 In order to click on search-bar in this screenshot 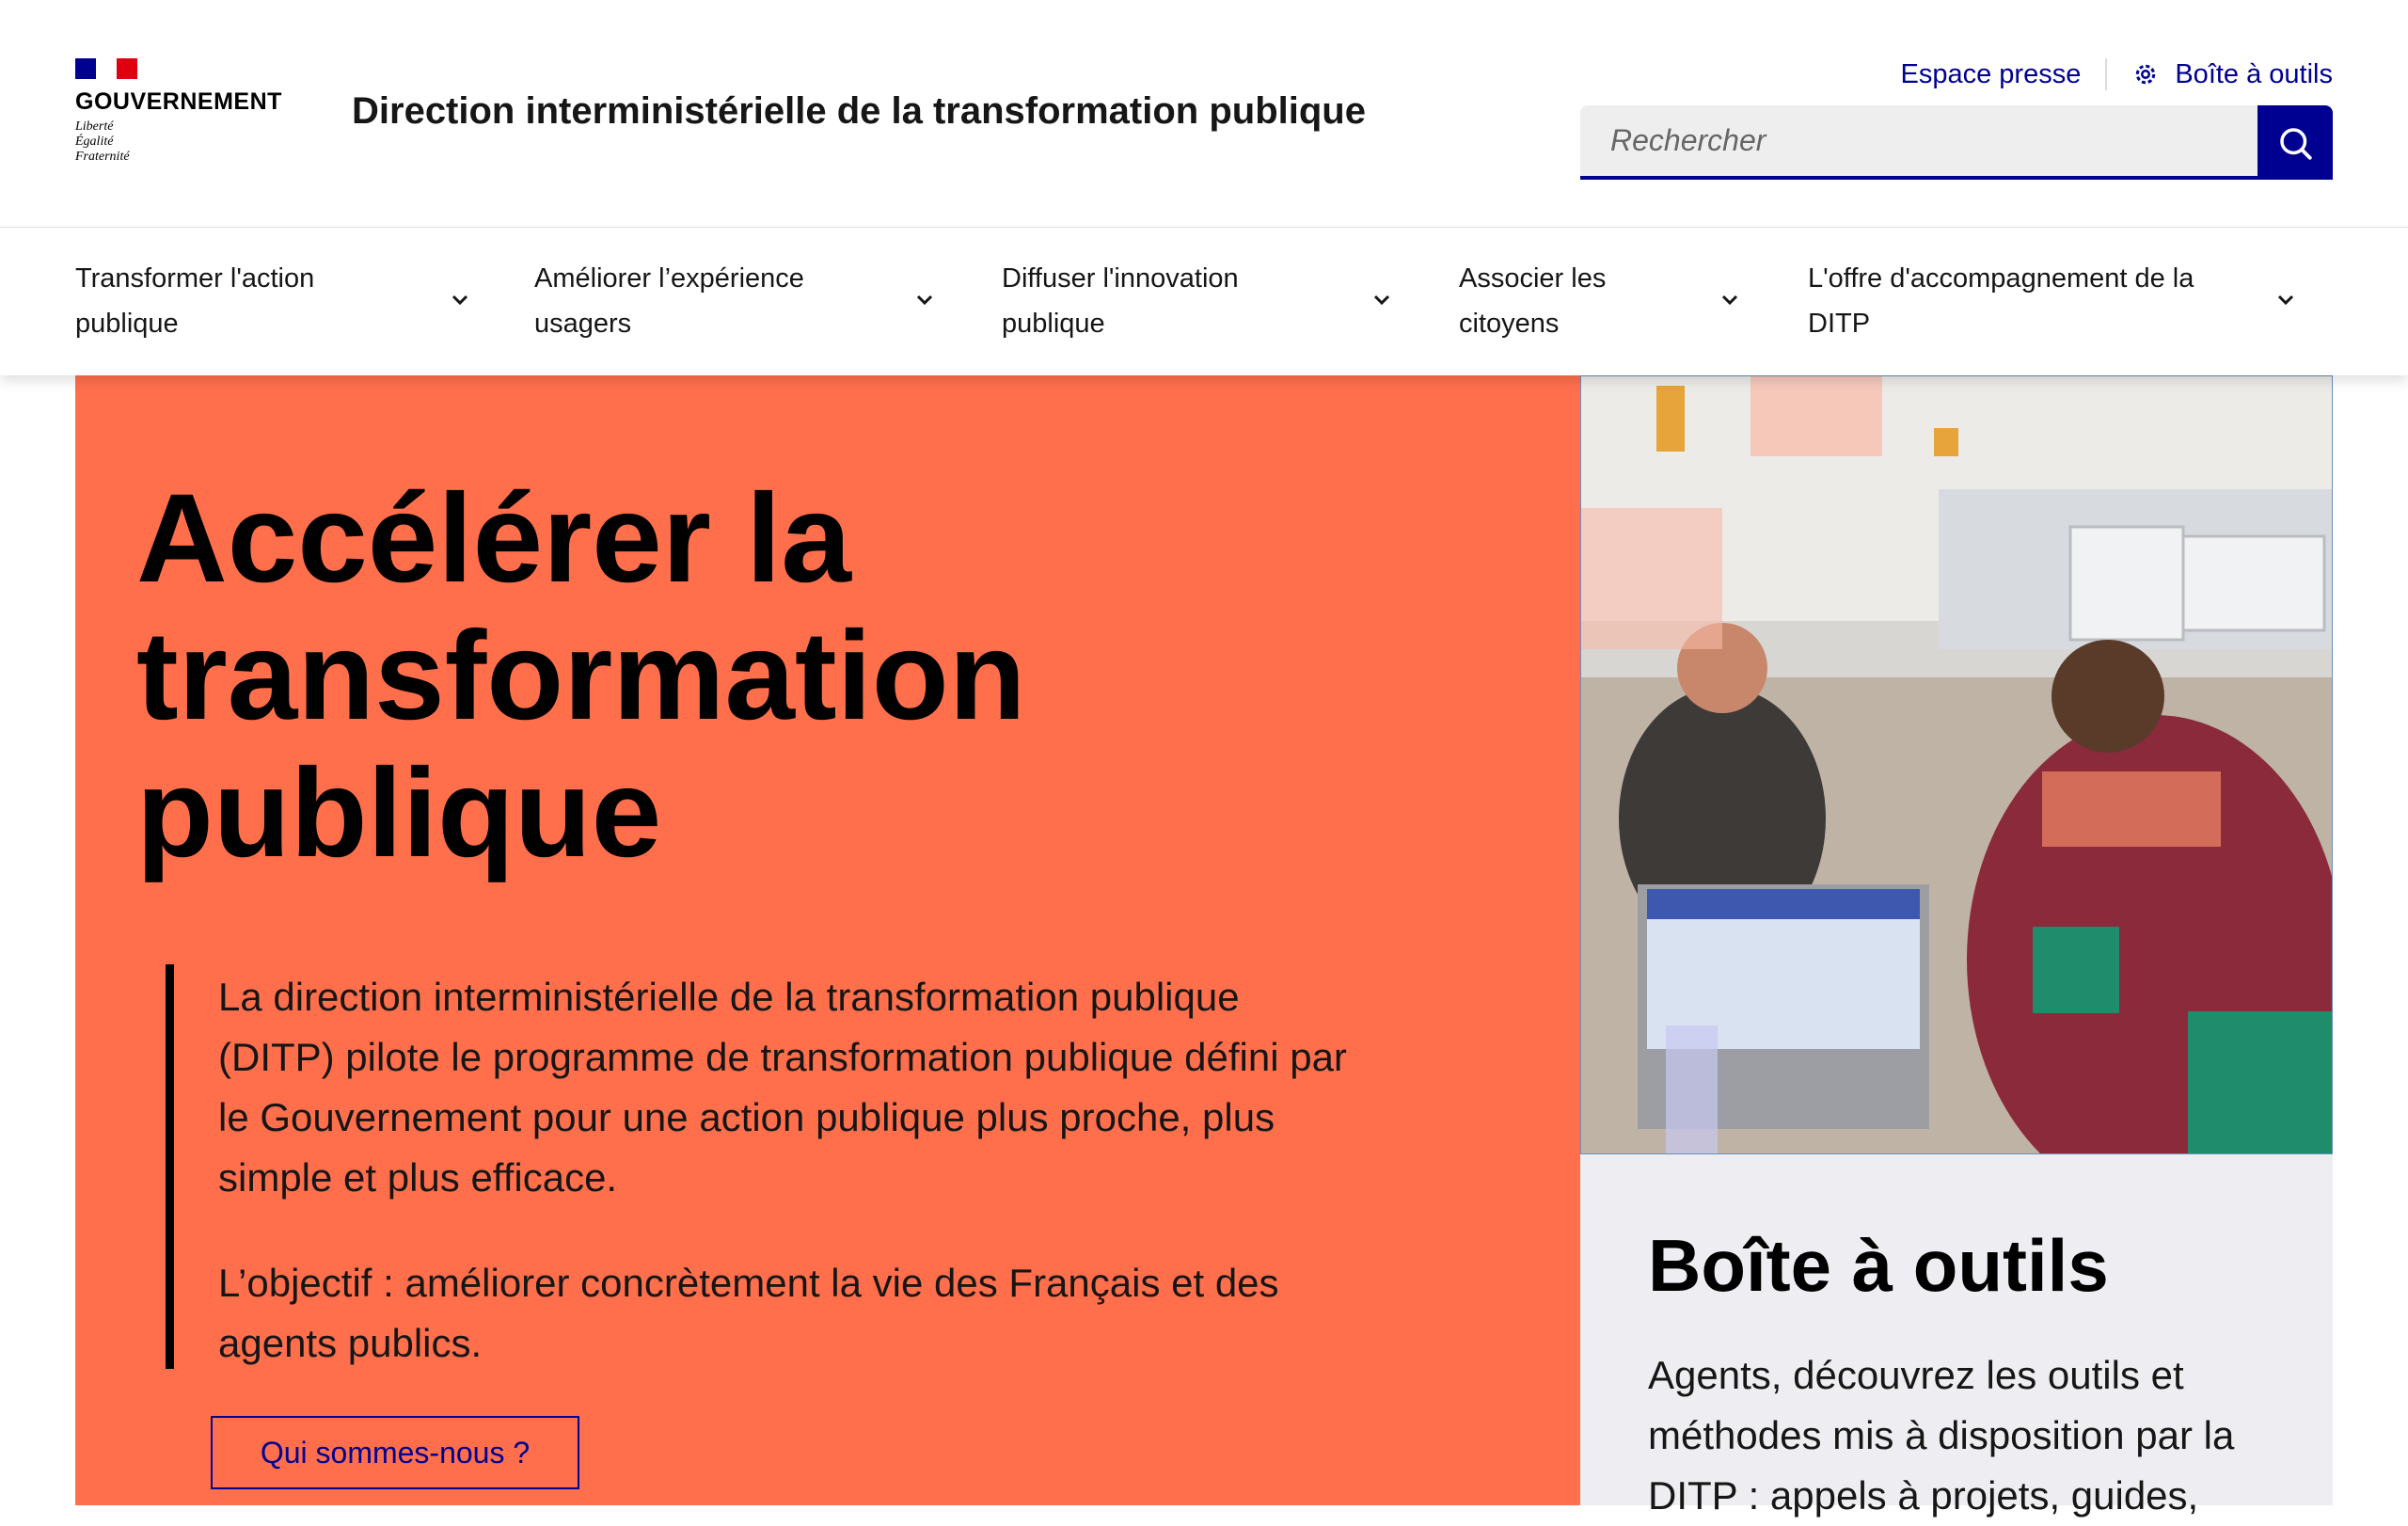, I will do `click(1956, 142)`.